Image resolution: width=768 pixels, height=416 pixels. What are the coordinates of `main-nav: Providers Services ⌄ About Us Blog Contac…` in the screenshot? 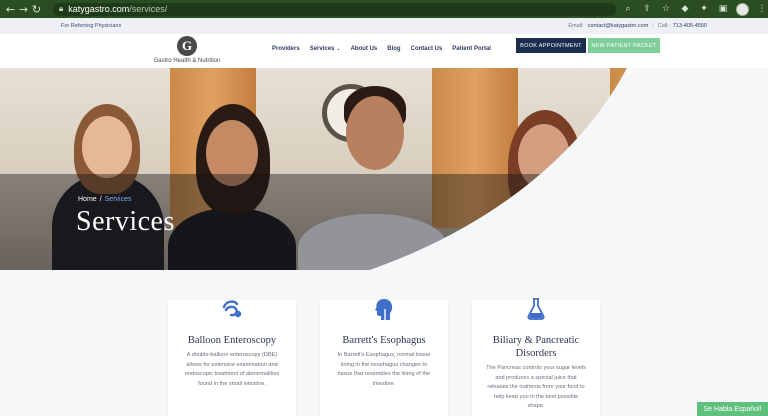 It's located at (381, 49).